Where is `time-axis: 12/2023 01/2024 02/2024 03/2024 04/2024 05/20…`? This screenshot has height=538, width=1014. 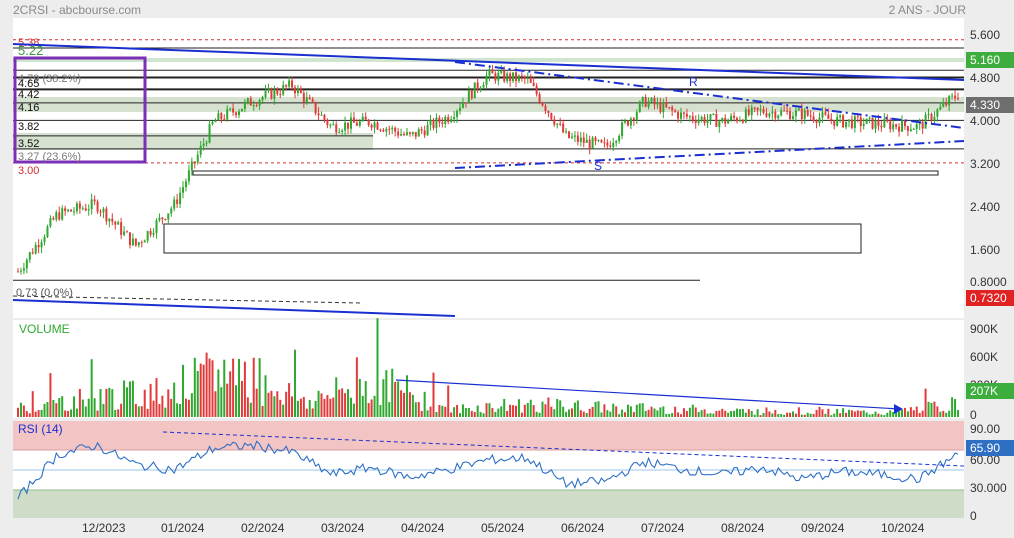 time-axis: 12/2023 01/2024 02/2024 03/2024 04/2024 05/20… is located at coordinates (503, 528).